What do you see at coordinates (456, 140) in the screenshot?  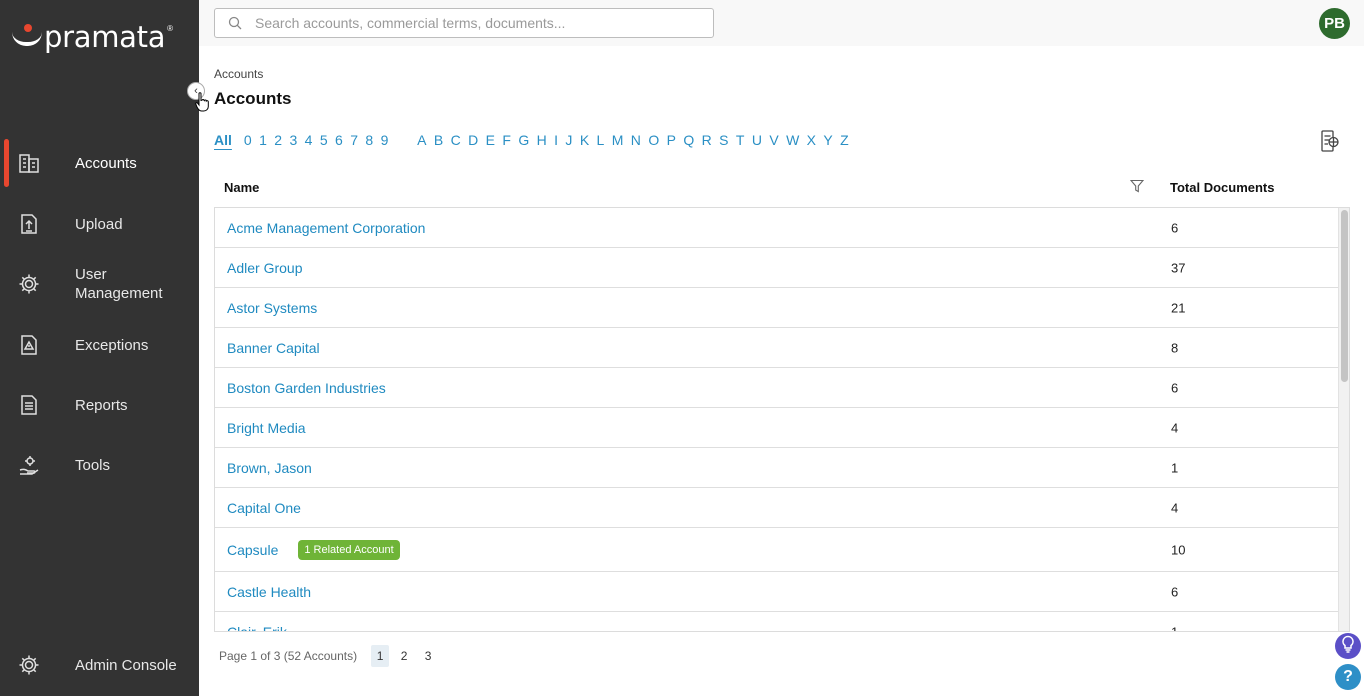 I see `alpha-filter-c: C` at bounding box center [456, 140].